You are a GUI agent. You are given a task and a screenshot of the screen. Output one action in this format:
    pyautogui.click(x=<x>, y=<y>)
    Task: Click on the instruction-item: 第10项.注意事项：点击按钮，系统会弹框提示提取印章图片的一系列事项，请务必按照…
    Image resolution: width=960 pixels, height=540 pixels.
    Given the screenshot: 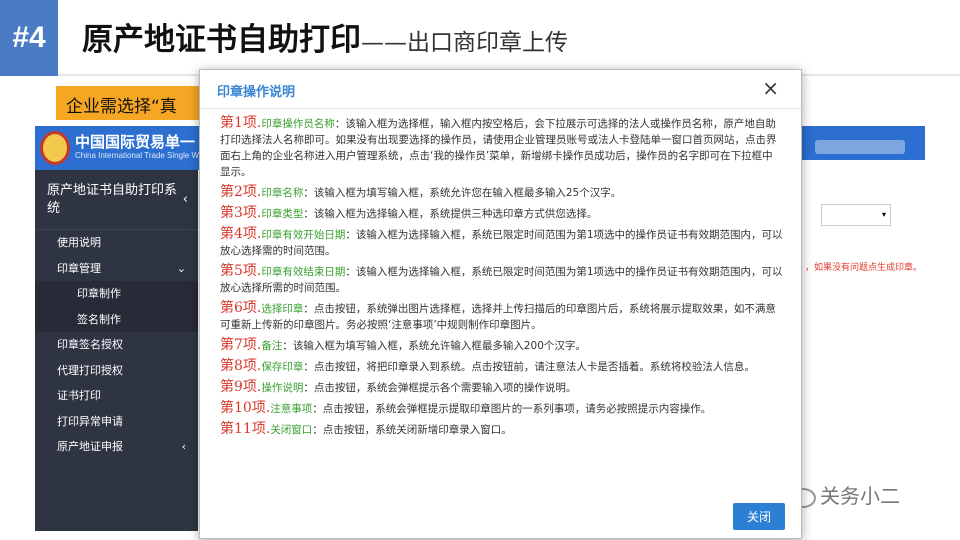 What is the action you would take?
    pyautogui.click(x=501, y=408)
    